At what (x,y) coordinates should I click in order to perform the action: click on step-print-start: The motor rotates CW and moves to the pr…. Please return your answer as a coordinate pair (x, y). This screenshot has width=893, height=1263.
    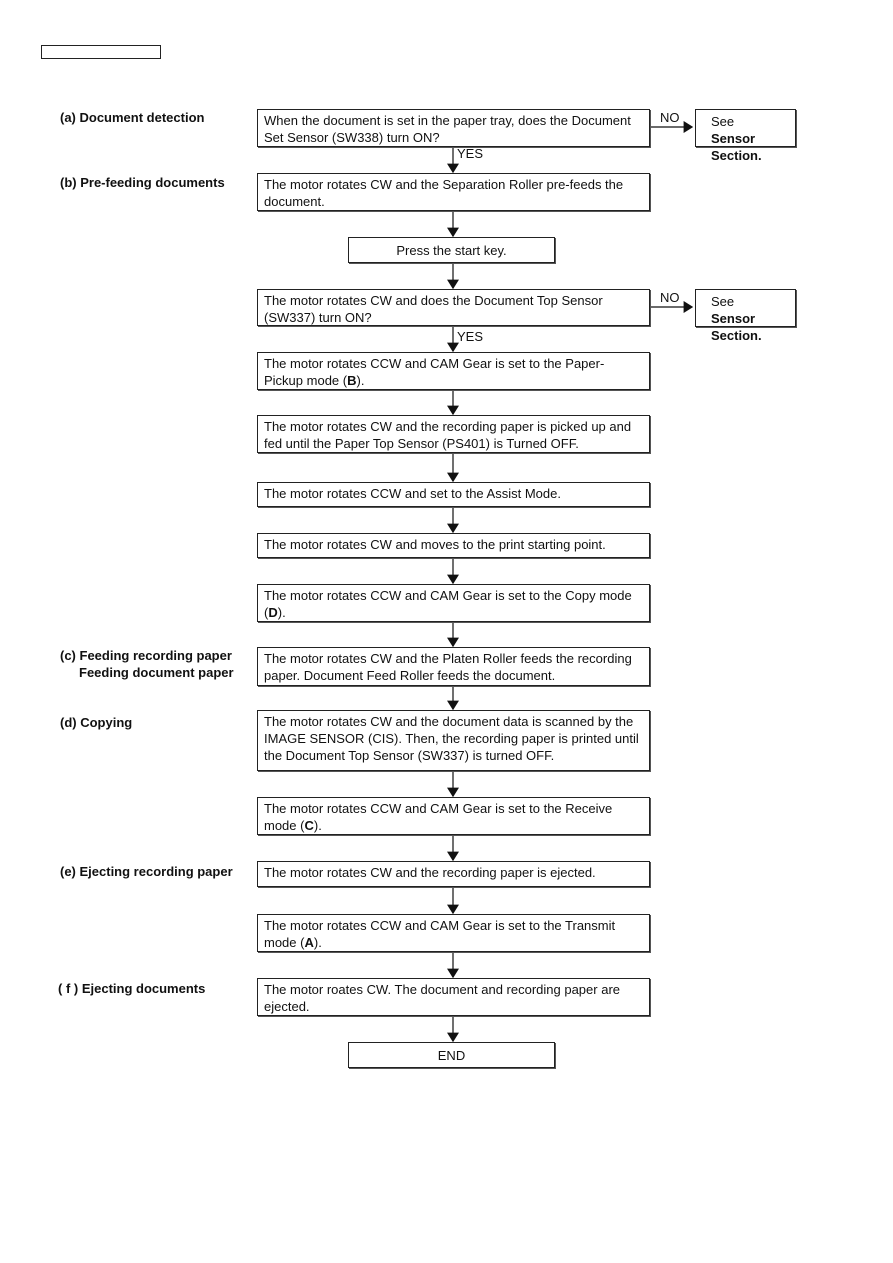
    Looking at the image, I should click on (453, 545).